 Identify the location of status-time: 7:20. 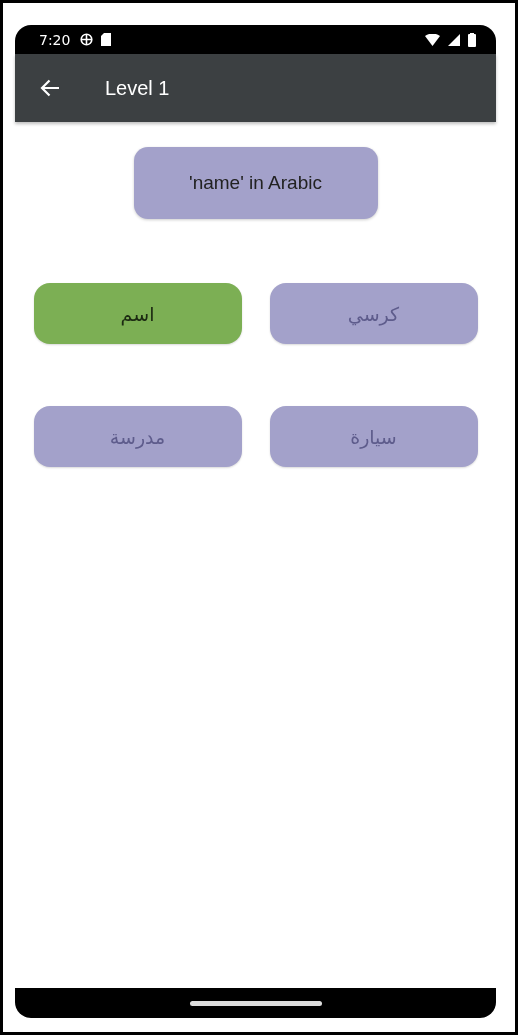
(55, 39).